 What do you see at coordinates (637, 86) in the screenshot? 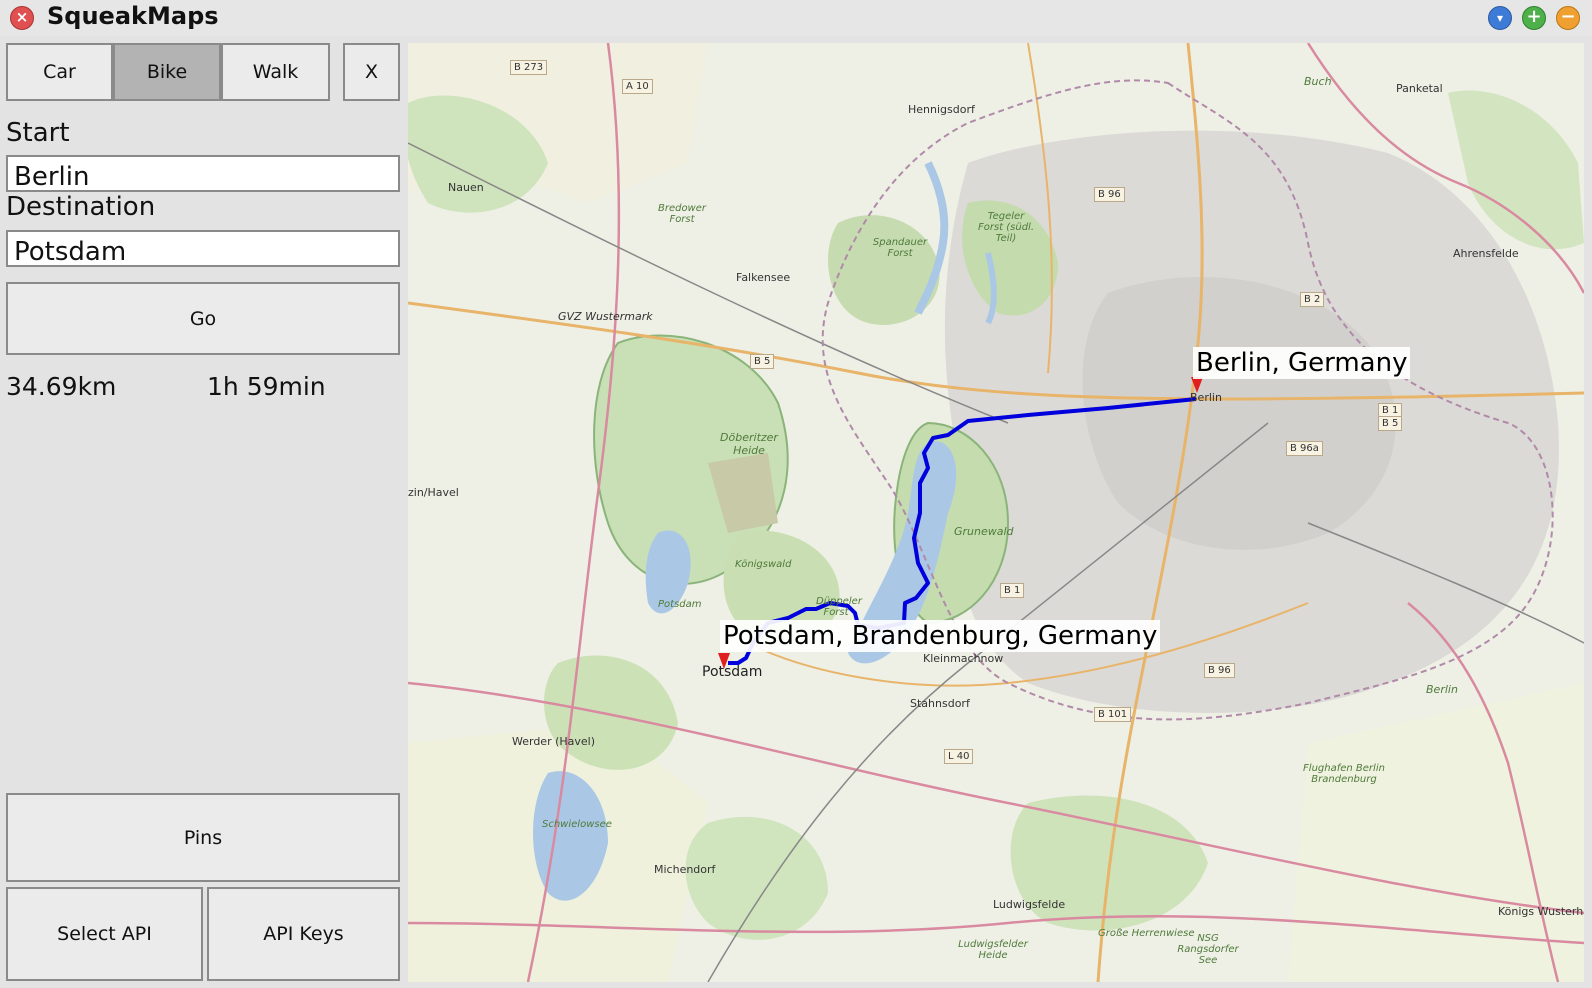
I see `road-shield: A 10` at bounding box center [637, 86].